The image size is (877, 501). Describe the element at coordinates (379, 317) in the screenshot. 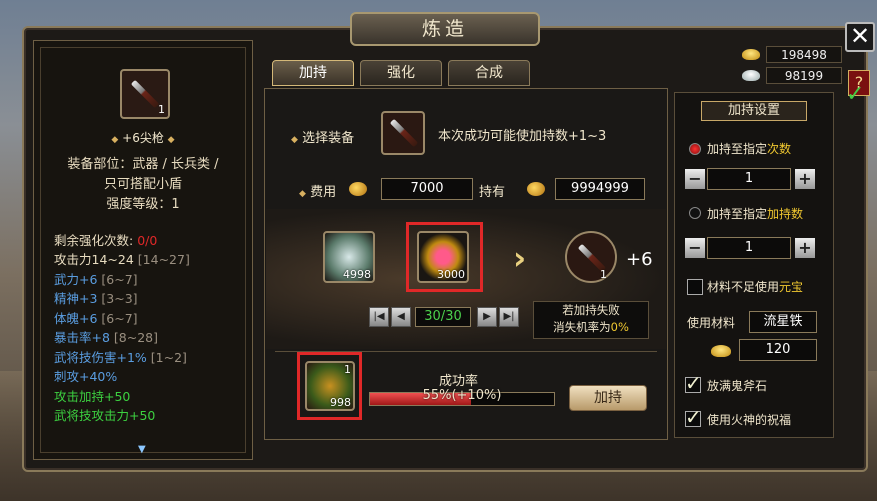

I see `first-page-button: |◀` at that location.